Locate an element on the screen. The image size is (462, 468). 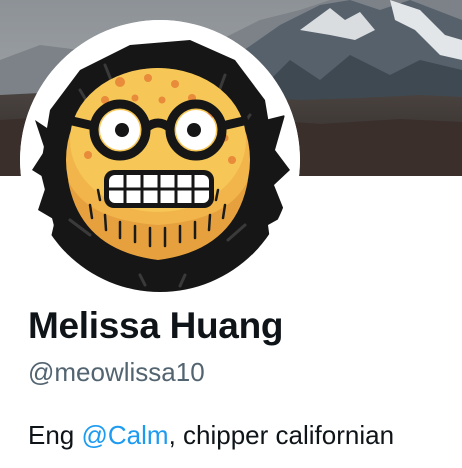
bio-text-suffix: , chipper californian is located at coordinates (281, 435).